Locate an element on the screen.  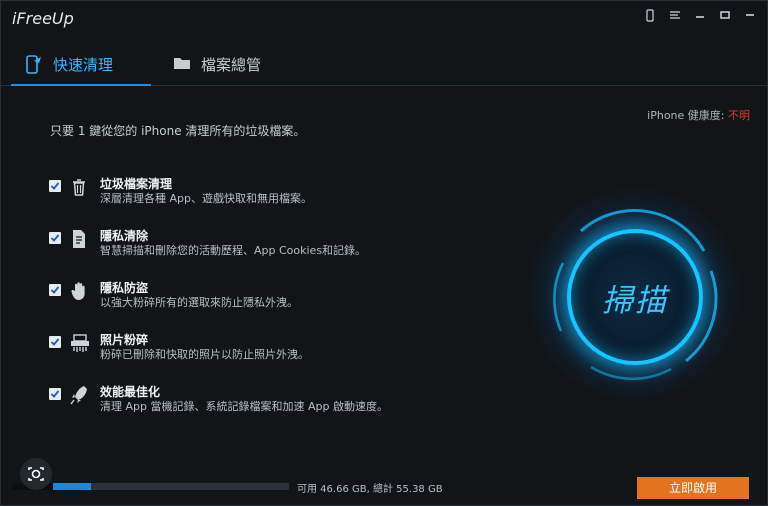
menu-icon is located at coordinates (675, 16).